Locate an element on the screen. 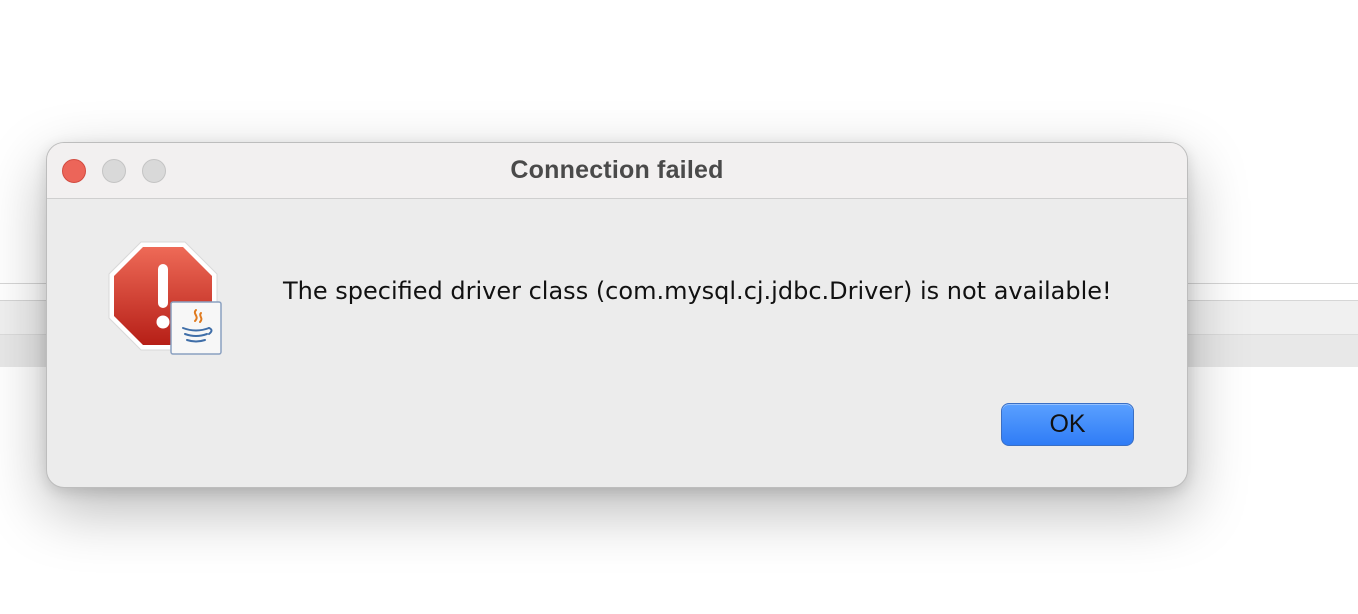  ok-button: OK is located at coordinates (1067, 424).